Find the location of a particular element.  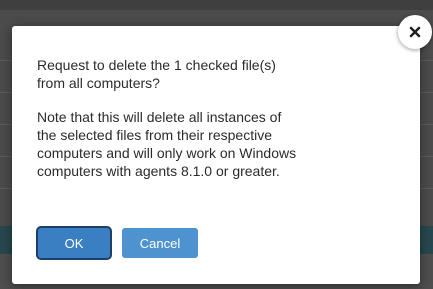

close-button is located at coordinates (415, 32).